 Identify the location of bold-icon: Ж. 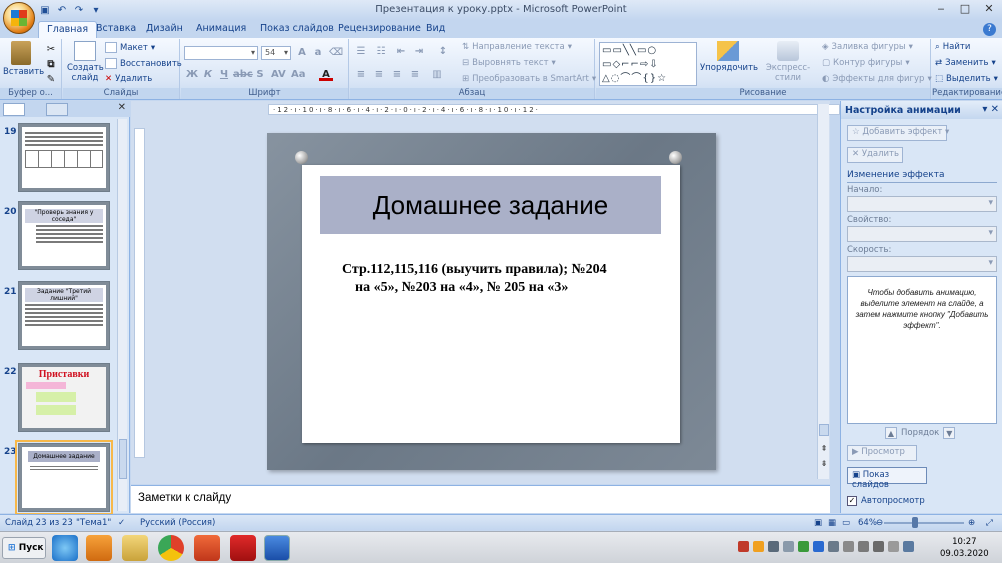
(192, 74).